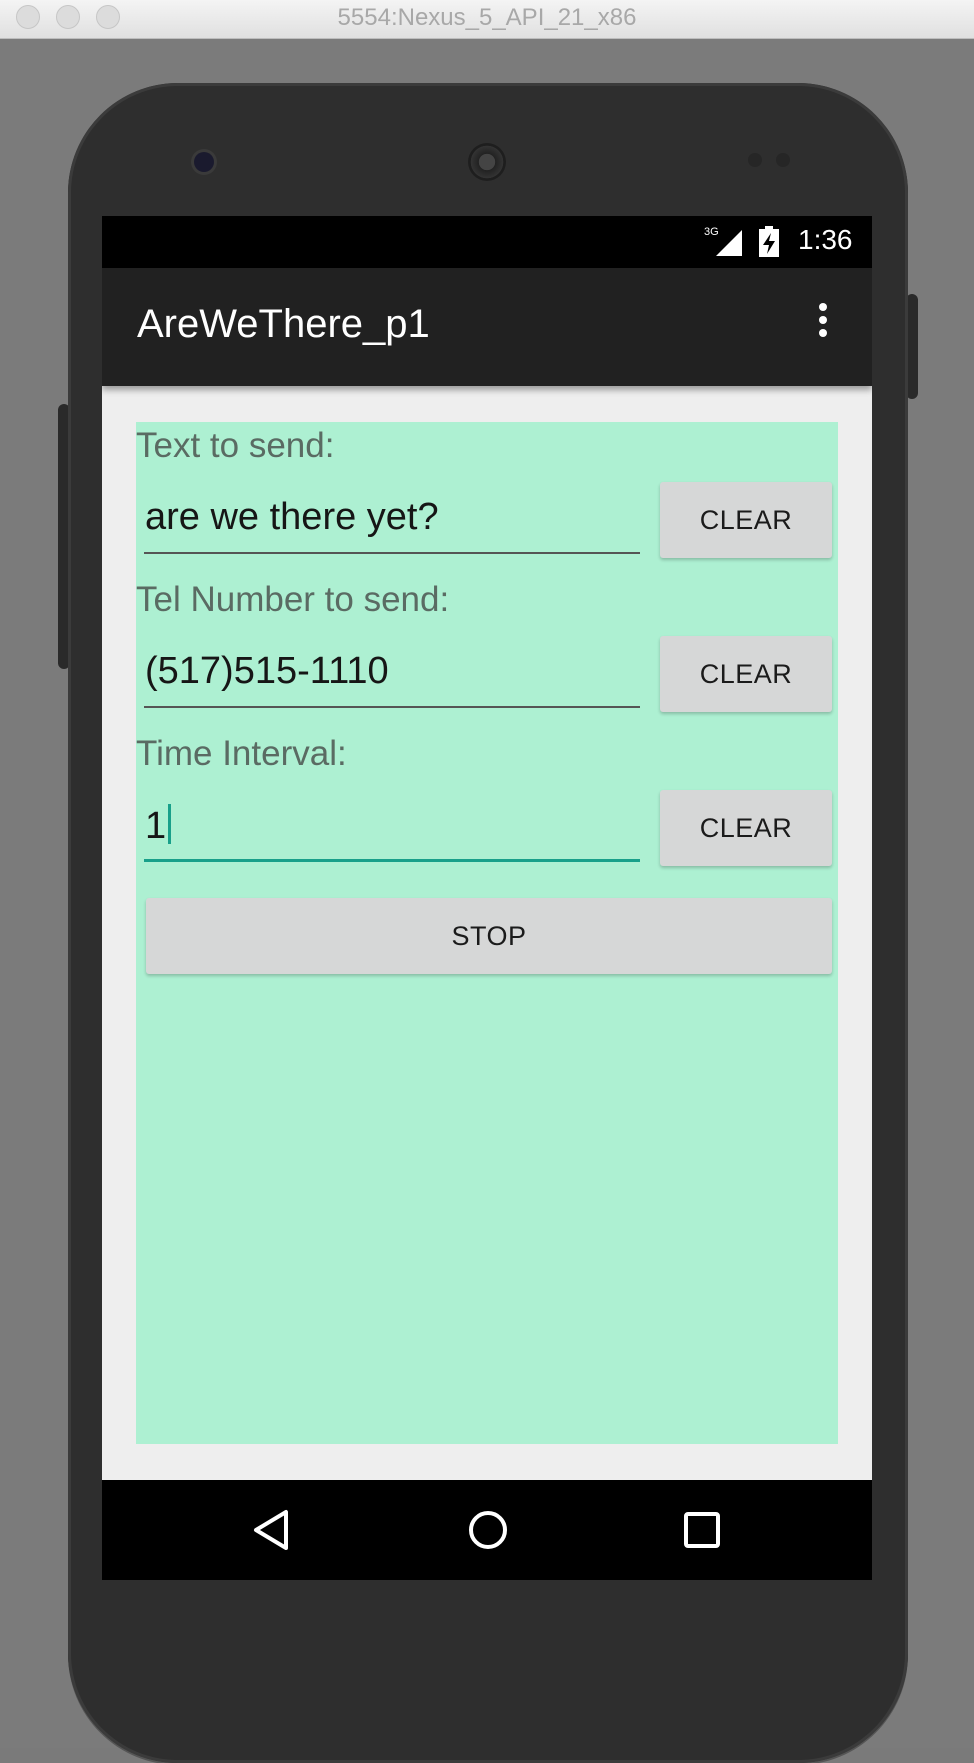 The height and width of the screenshot is (1763, 974). I want to click on window-title: 5554:Nexus_5_API_21_x86, so click(487, 17).